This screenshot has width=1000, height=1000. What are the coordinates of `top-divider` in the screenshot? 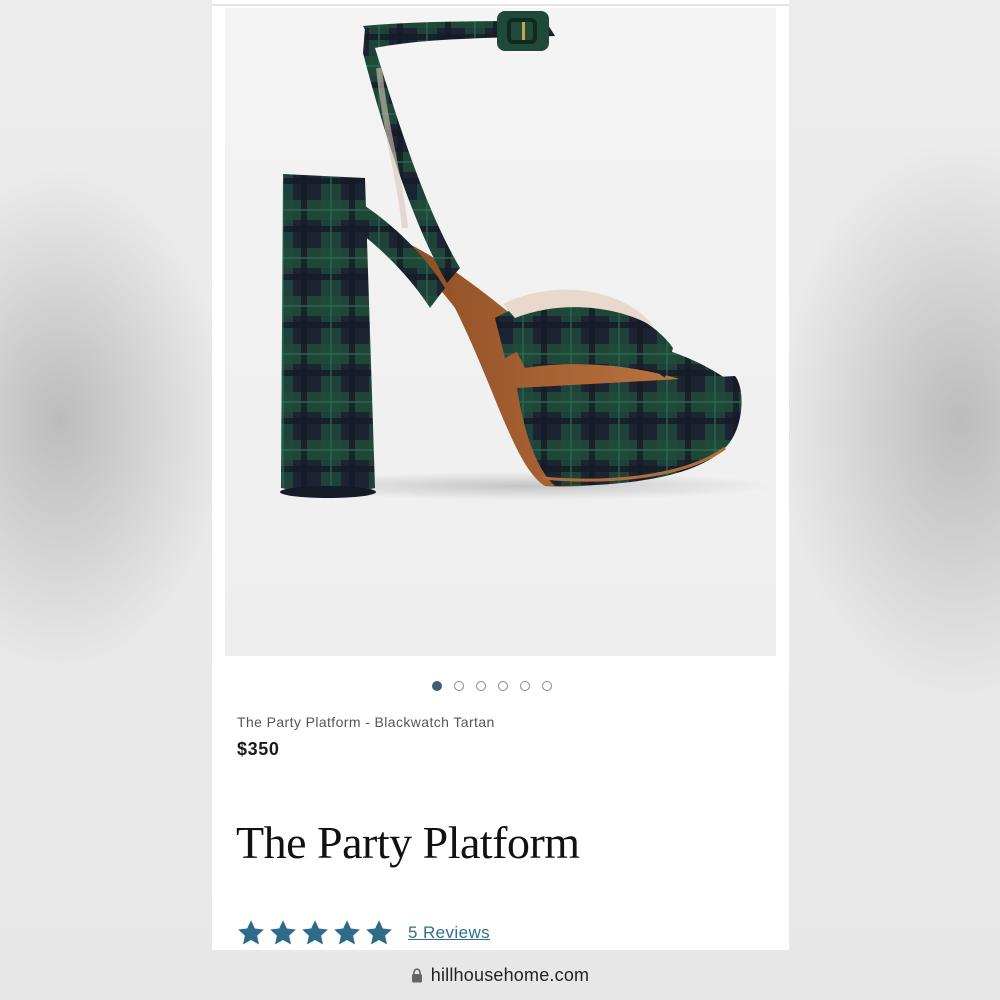 It's located at (500, 5).